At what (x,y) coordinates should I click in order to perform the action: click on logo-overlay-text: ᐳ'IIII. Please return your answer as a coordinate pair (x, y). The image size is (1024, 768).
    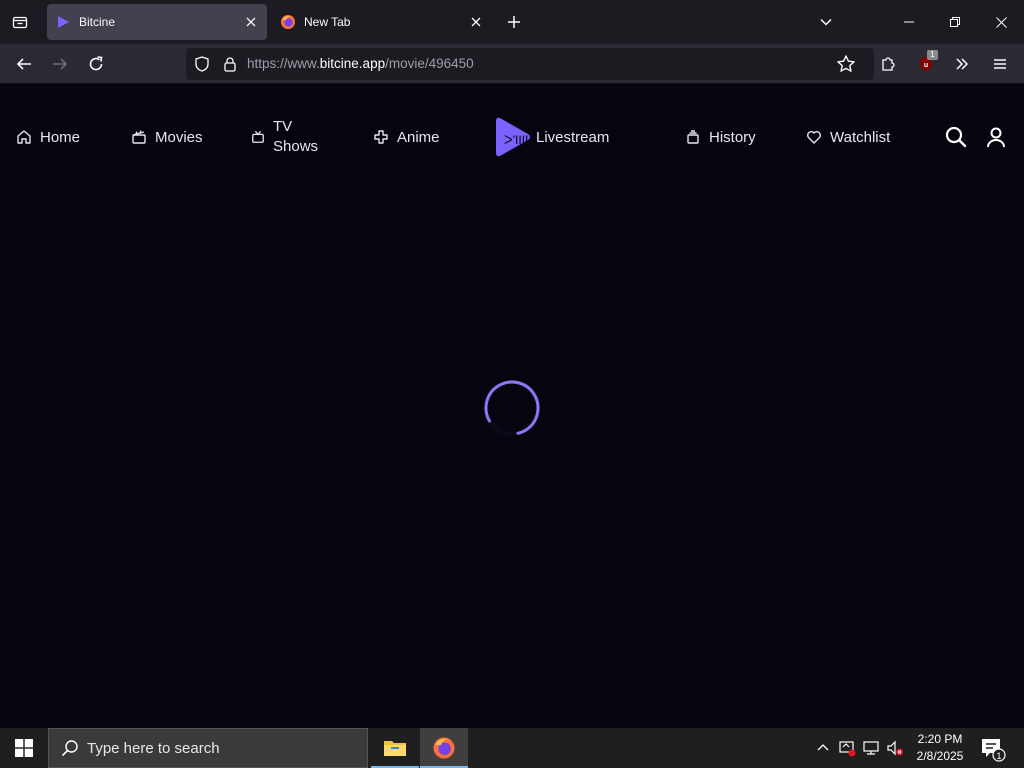
    Looking at the image, I should click on (516, 140).